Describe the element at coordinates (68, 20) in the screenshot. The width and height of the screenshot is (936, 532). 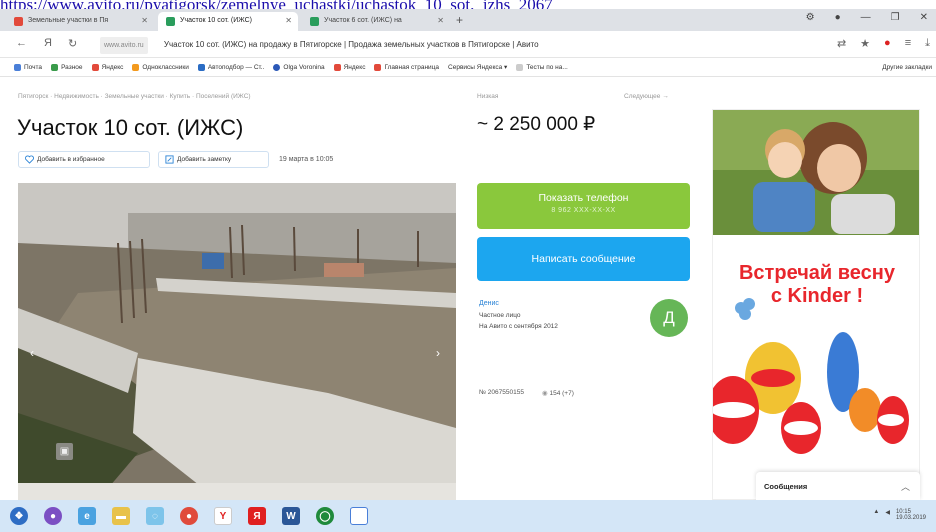
I see `tab-label: Земельные участки в Пя` at that location.